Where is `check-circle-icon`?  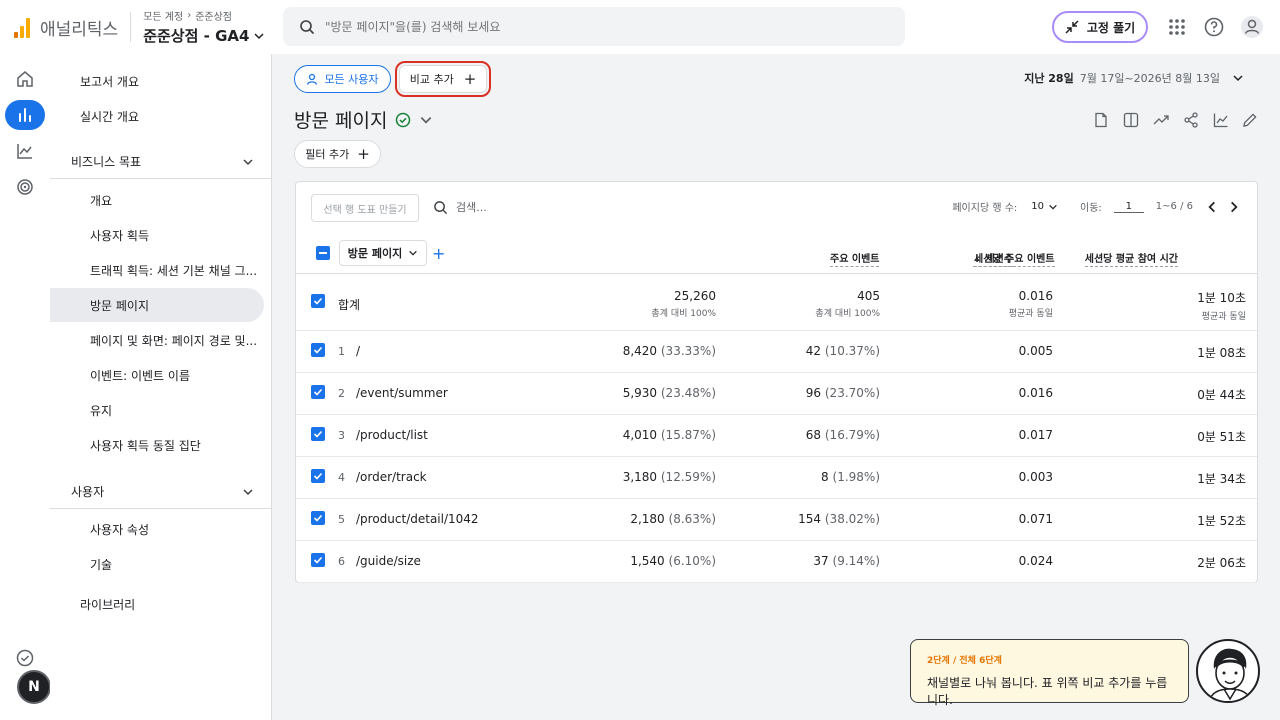
check-circle-icon is located at coordinates (25, 658).